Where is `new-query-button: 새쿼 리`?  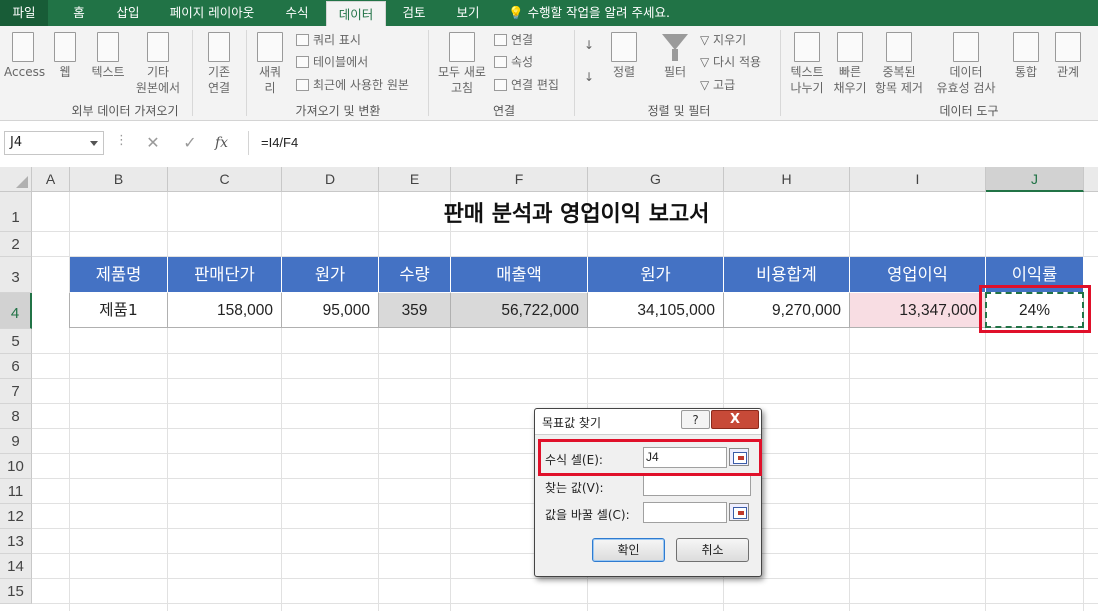 new-query-button: 새쿼 리 is located at coordinates (270, 64).